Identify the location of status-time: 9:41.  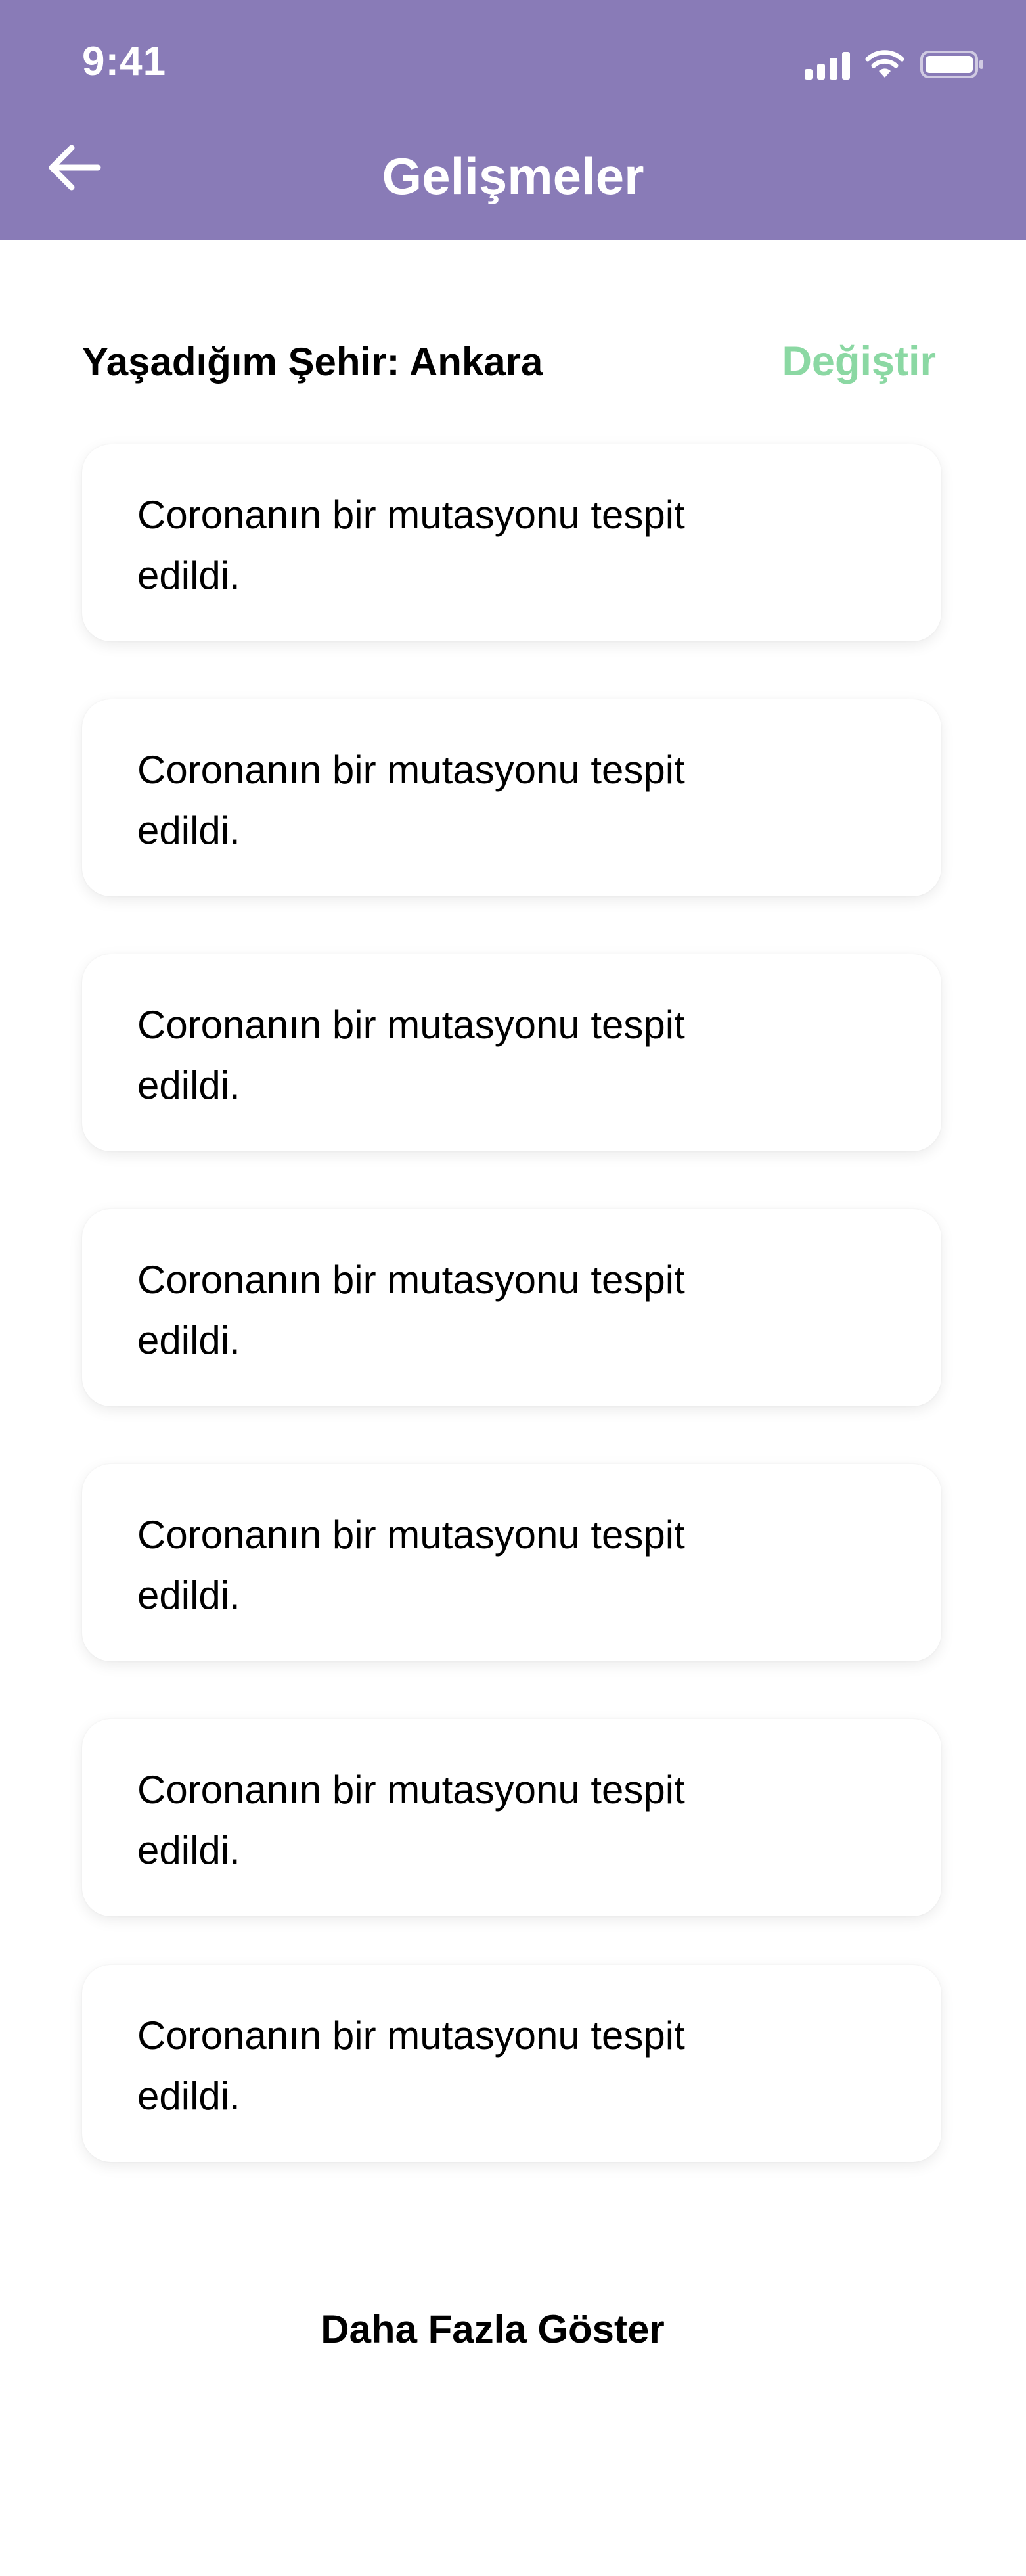
(124, 62).